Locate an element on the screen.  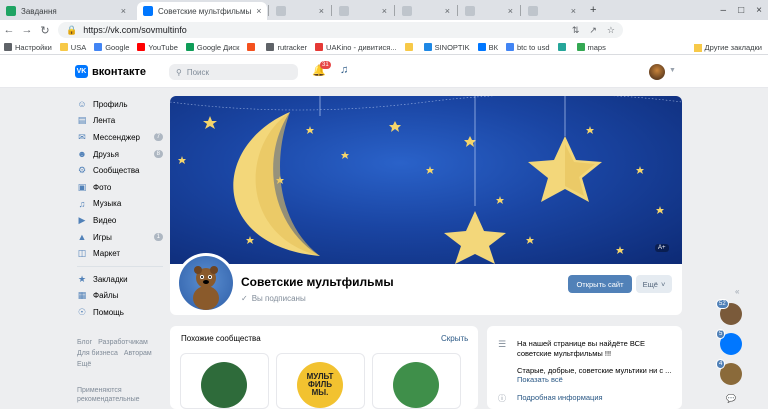
community-avatar is located at coordinates (206, 283).